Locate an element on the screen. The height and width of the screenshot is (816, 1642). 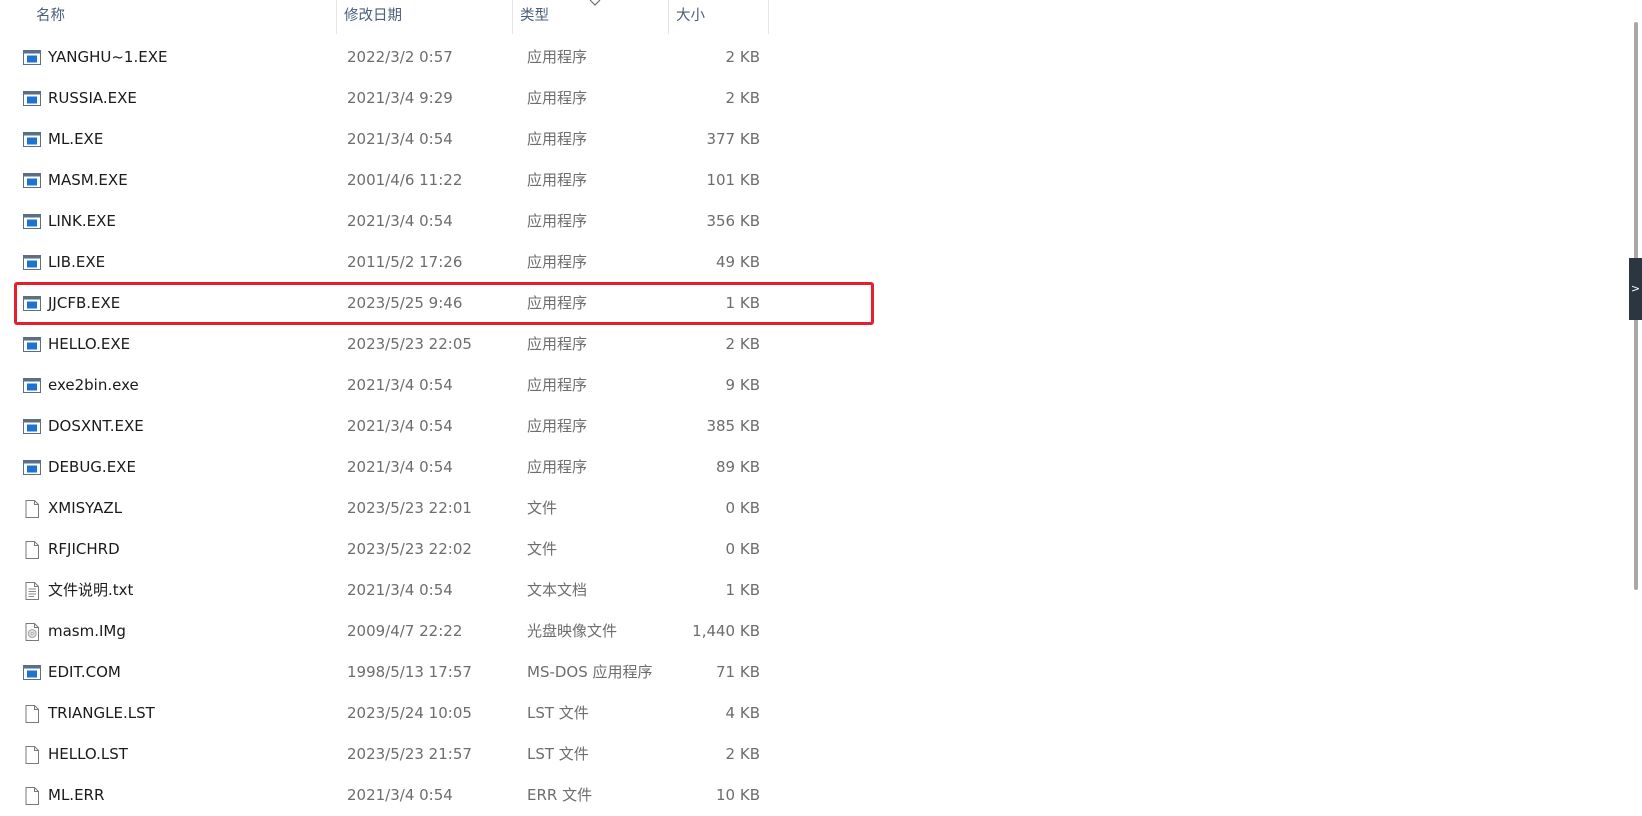
file-row: HELLO.LST 2023/5/23 21:57 LST 文件 2 KB is located at coordinates (400, 754).